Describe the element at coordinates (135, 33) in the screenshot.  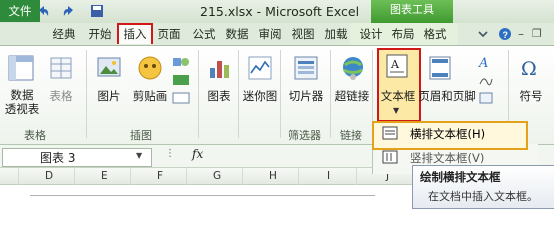
I see `tab-insert: 插入` at that location.